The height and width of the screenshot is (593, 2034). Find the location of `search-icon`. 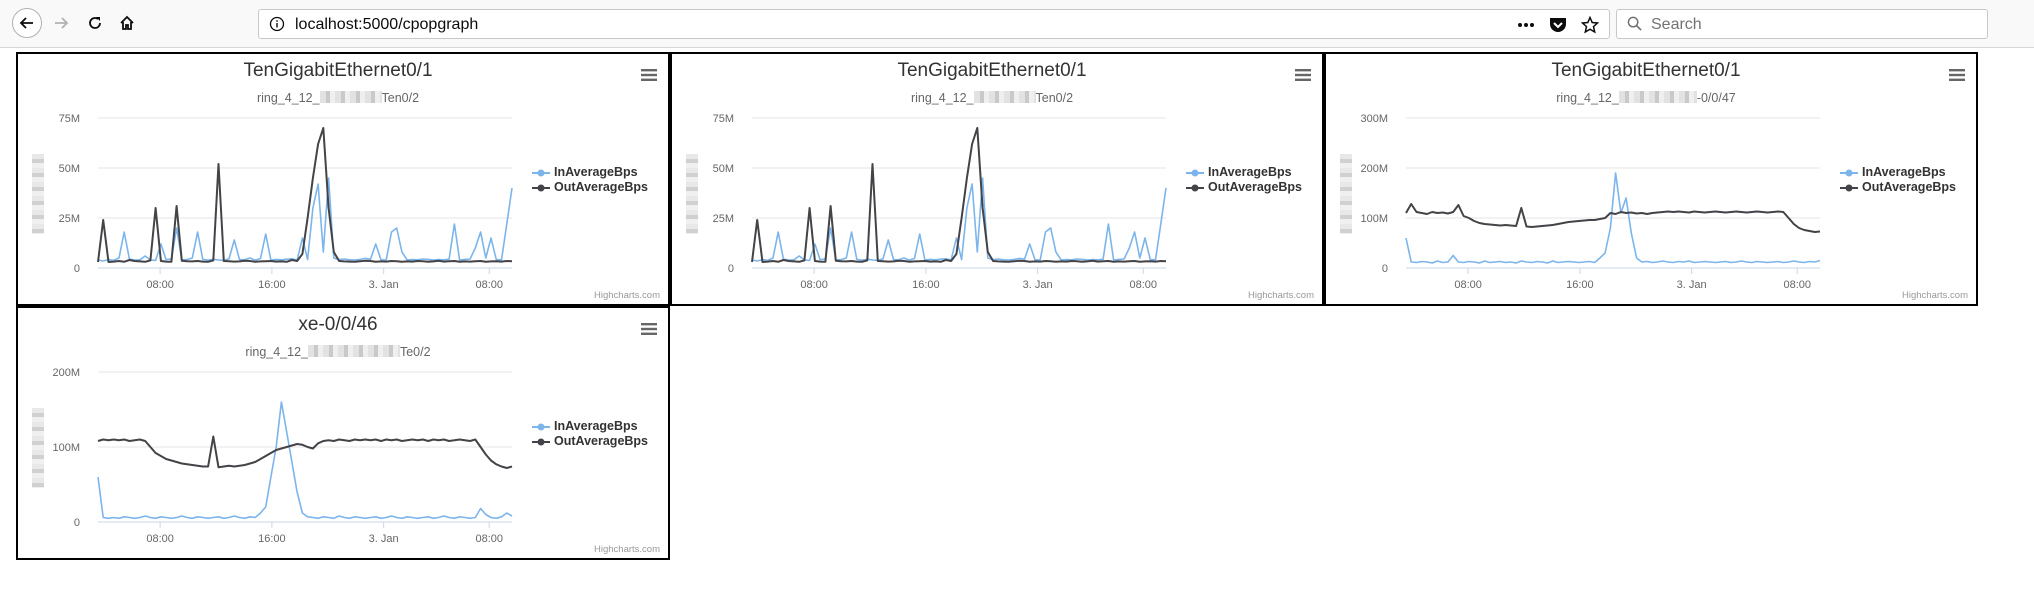

search-icon is located at coordinates (1634, 26).